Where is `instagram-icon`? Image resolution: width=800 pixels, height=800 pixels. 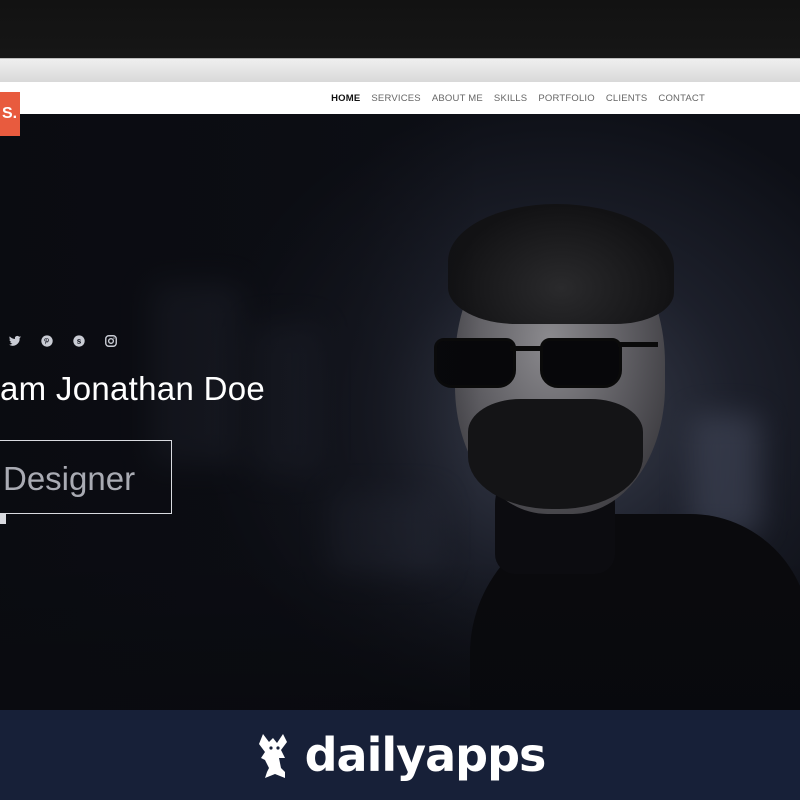
instagram-icon is located at coordinates (111, 341).